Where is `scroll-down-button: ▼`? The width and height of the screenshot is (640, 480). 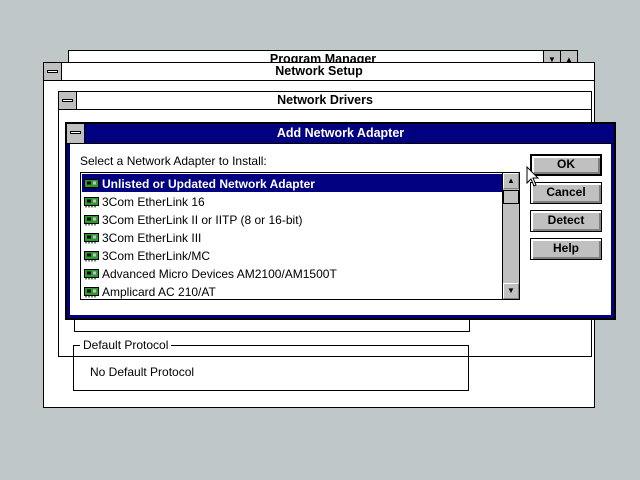
scroll-down-button: ▼ is located at coordinates (511, 291).